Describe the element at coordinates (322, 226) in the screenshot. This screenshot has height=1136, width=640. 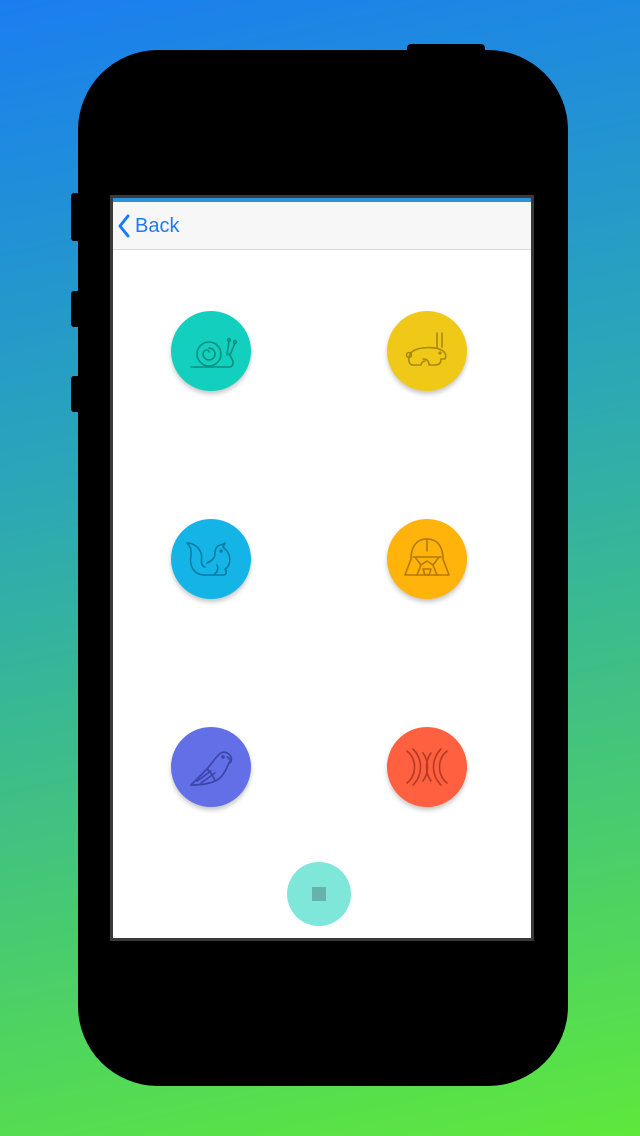
I see `navigation-bar: Back` at that location.